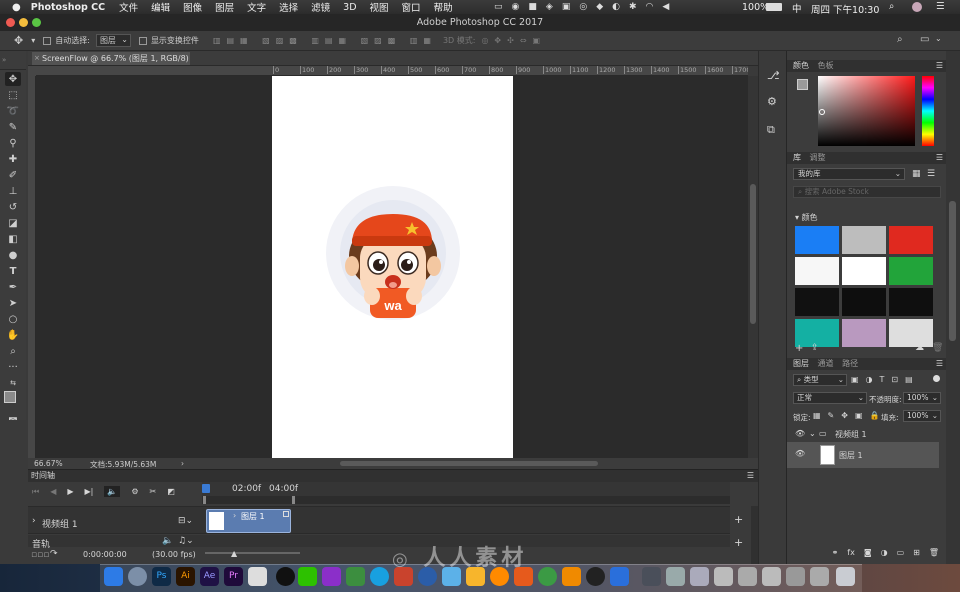  I want to click on video-clip: › 图层 1, so click(248, 521).